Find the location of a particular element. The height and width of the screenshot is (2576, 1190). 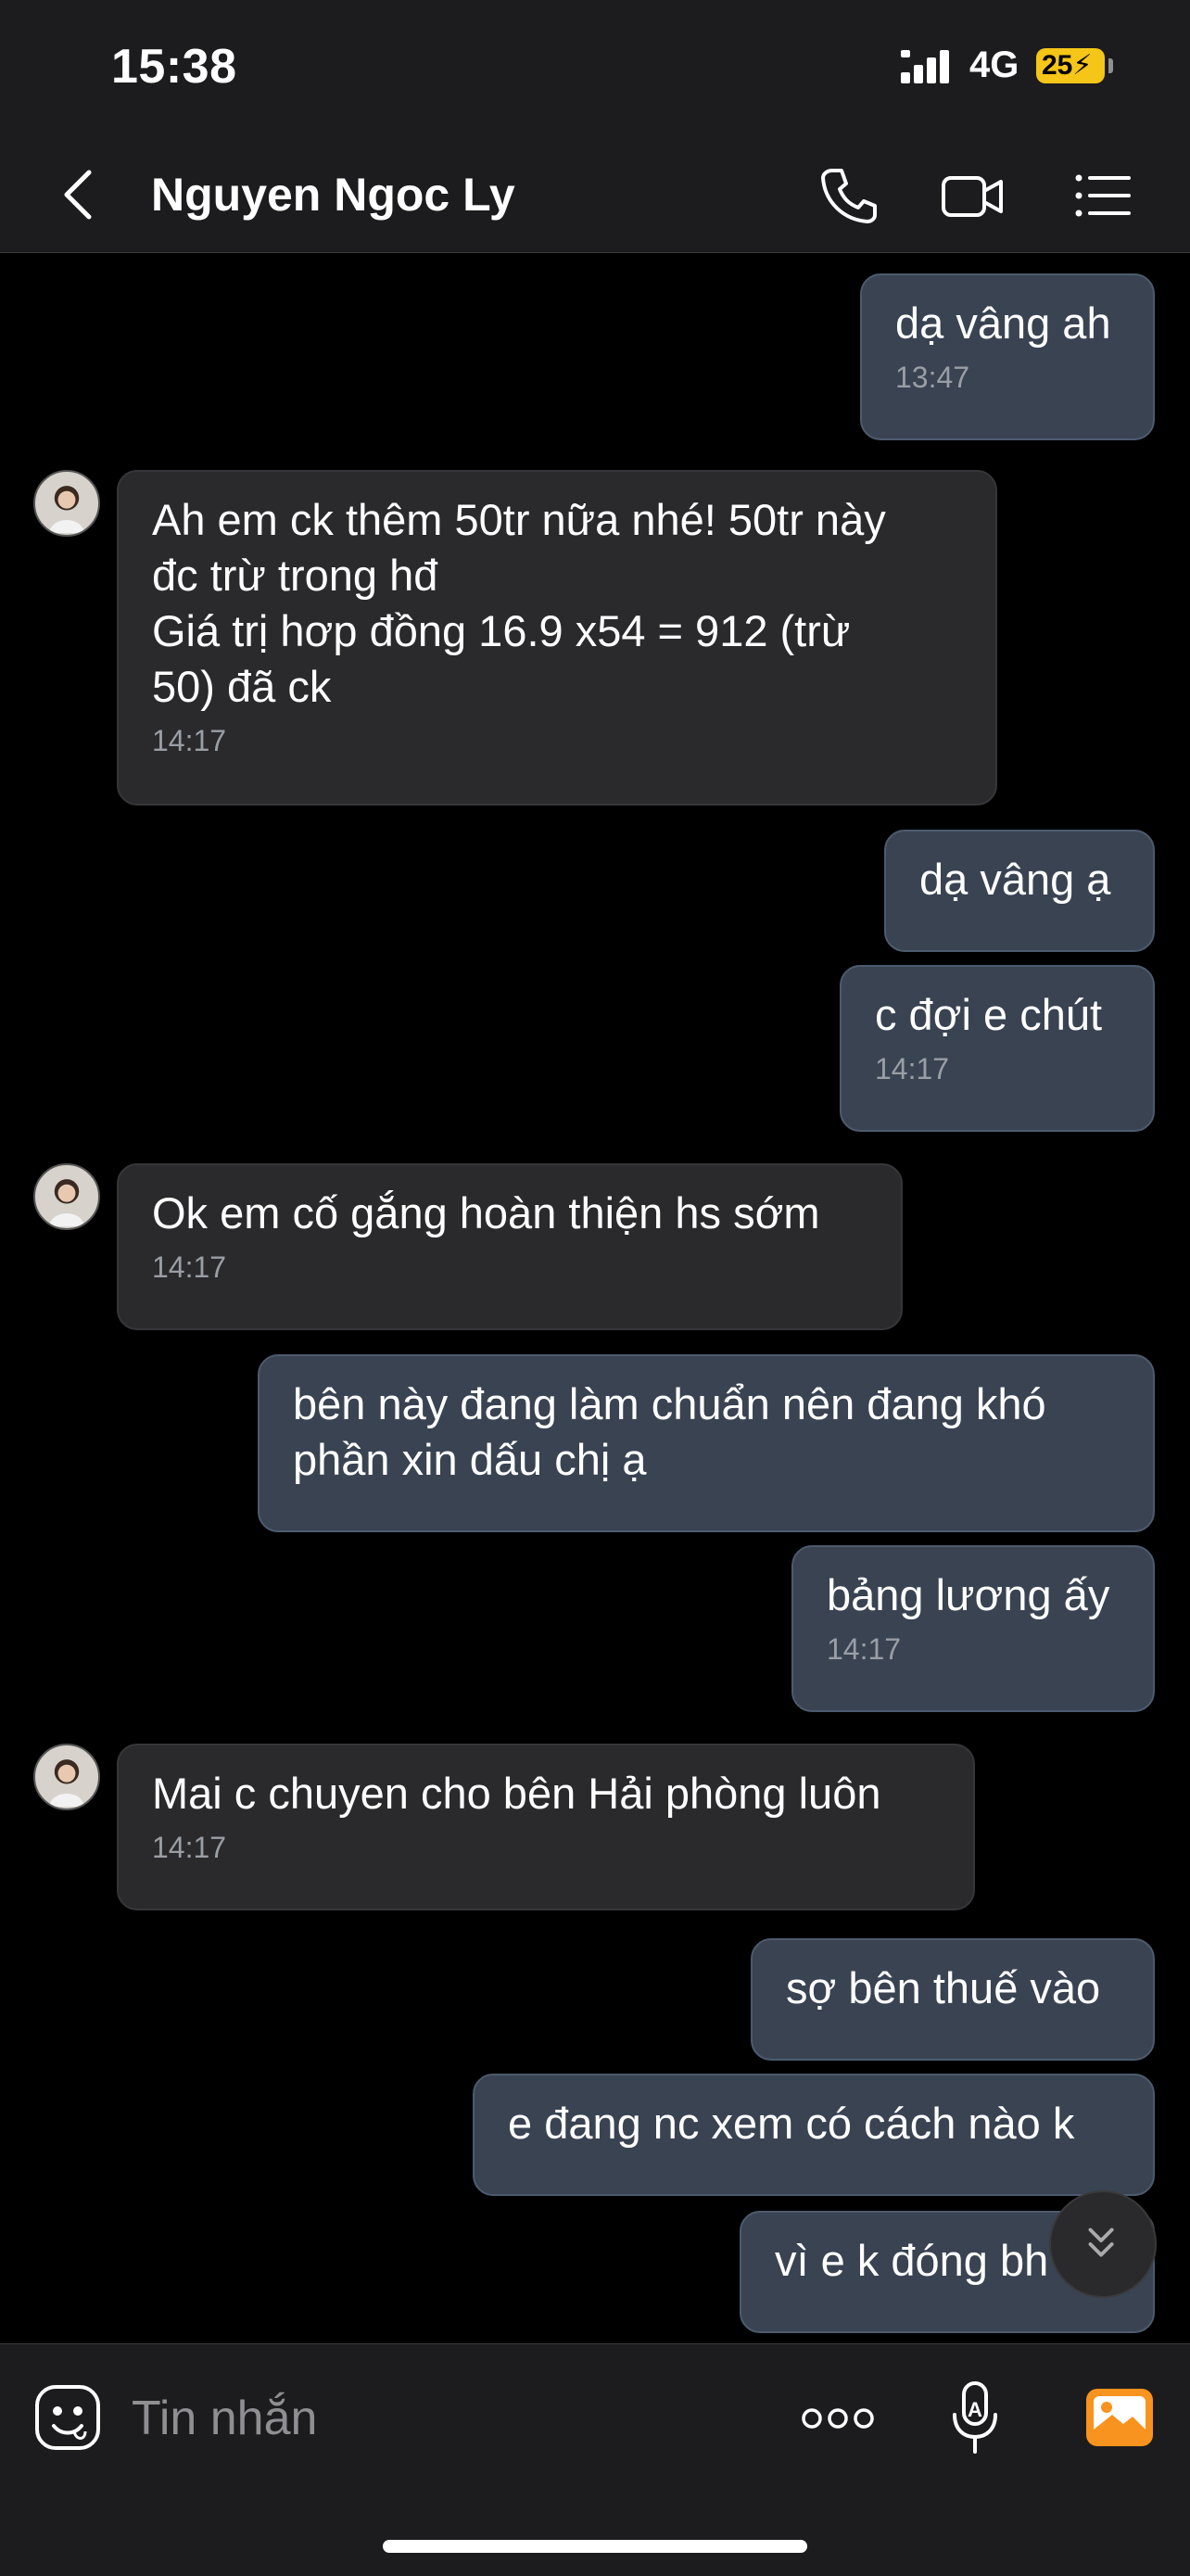

chevron-left-icon is located at coordinates (79, 194).